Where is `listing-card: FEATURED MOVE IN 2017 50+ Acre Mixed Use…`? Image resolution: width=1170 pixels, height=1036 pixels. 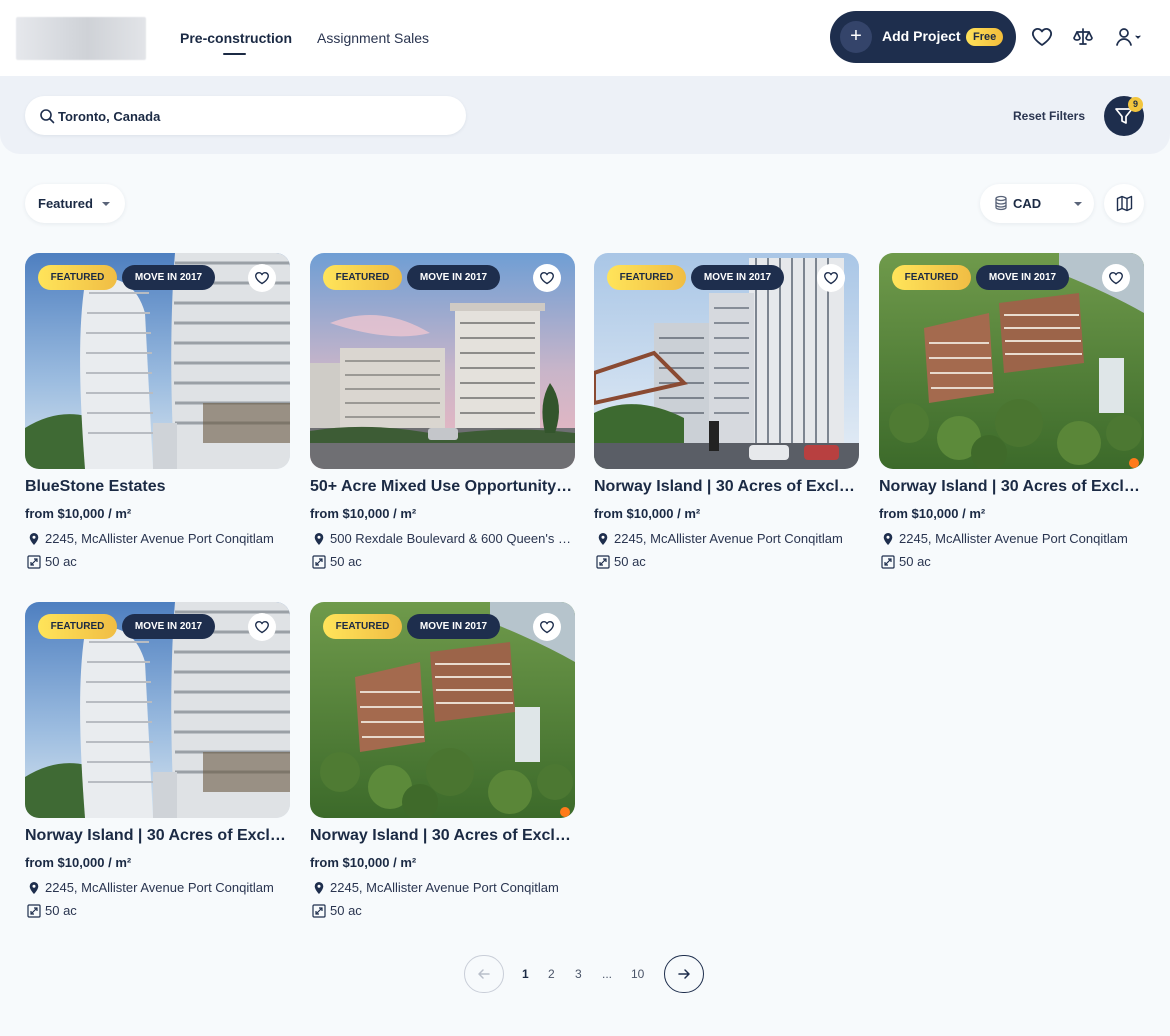 listing-card: FEATURED MOVE IN 2017 50+ Acre Mixed Use… is located at coordinates (442, 418).